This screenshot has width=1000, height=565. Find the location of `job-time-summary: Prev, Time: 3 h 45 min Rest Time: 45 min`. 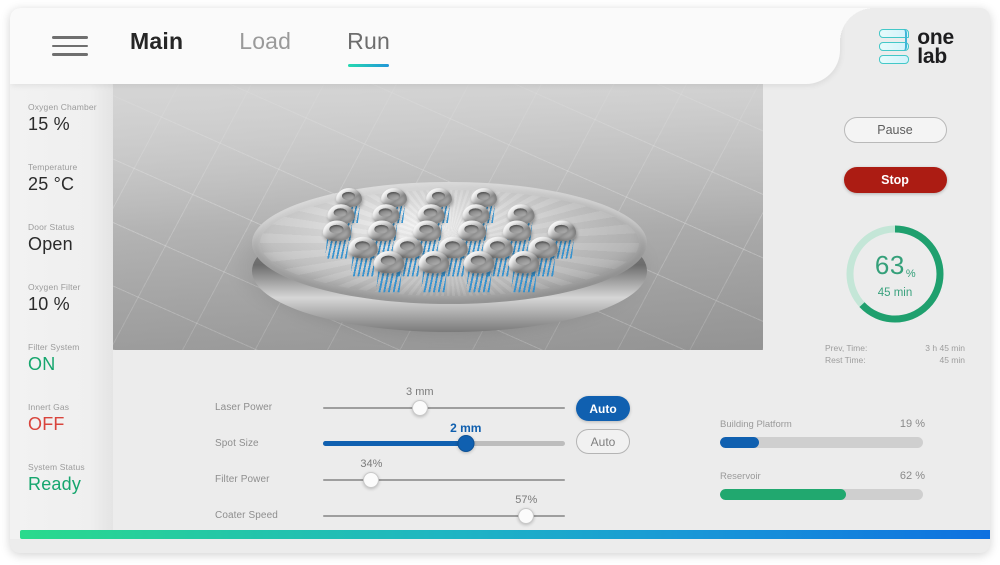

job-time-summary: Prev, Time: 3 h 45 min Rest Time: 45 min is located at coordinates (895, 354).